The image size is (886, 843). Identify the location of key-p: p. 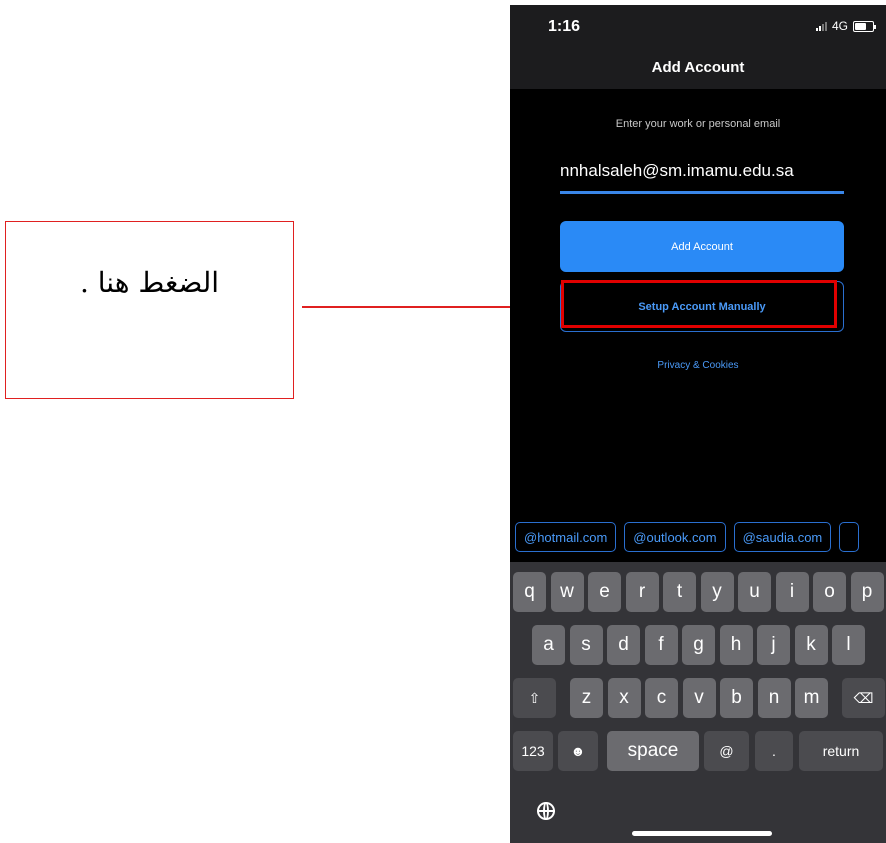
(867, 592).